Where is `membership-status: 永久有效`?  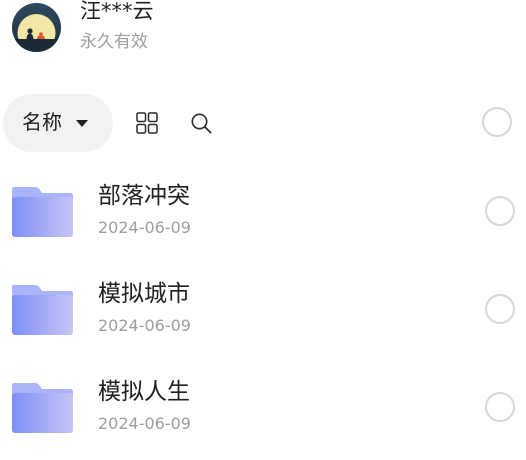 membership-status: 永久有效 is located at coordinates (114, 42).